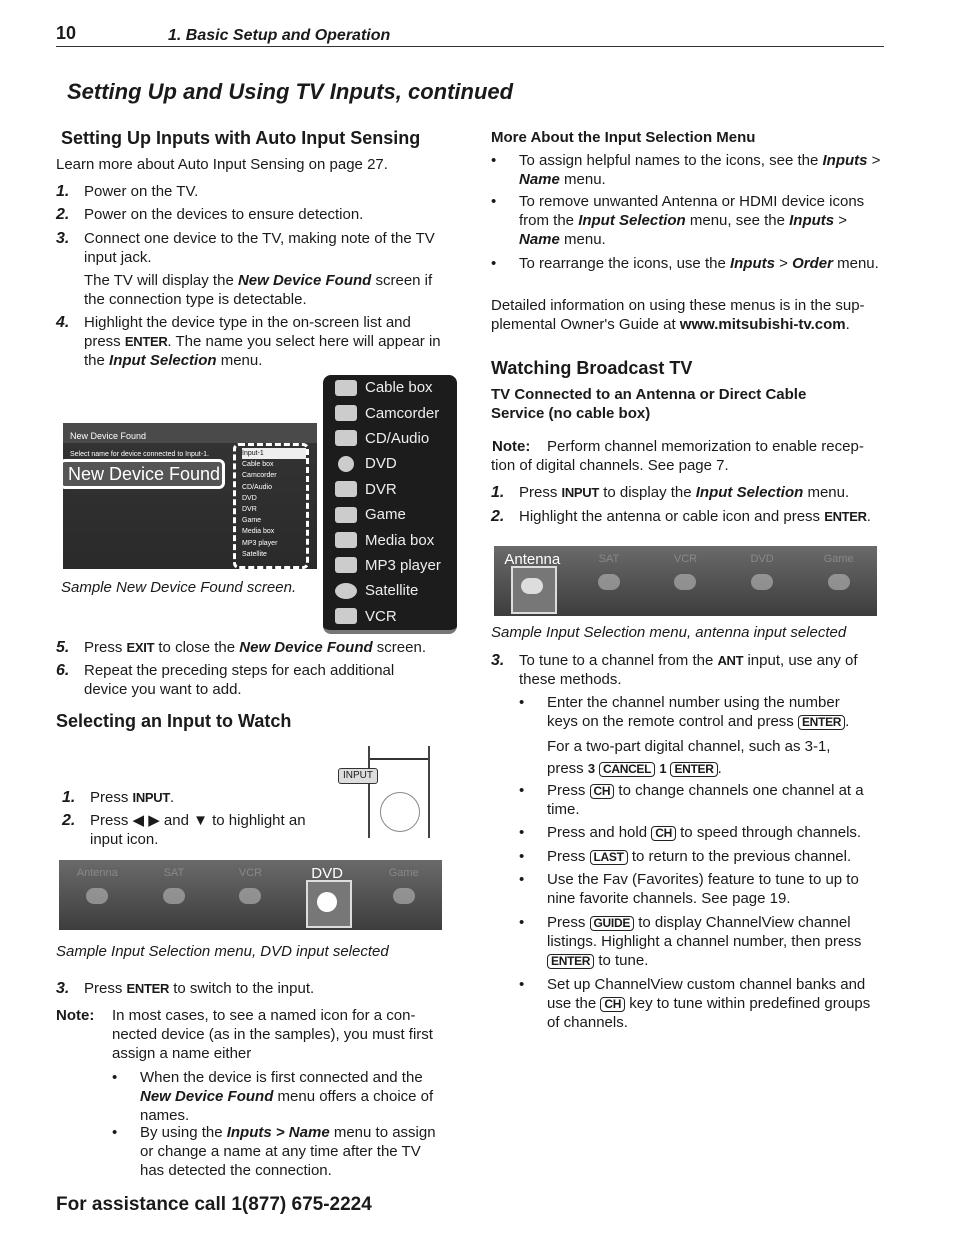 The height and width of the screenshot is (1235, 954). Describe the element at coordinates (279, 35) in the screenshot. I see `section-title: 1. Basic Setup and Operation` at that location.